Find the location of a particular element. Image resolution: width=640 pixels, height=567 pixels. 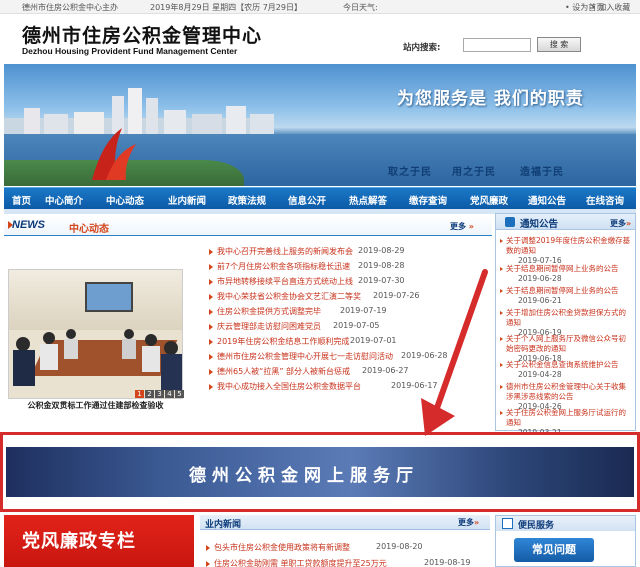

nav-item-deposit-query: 缴存查询 is located at coordinates (428, 200).